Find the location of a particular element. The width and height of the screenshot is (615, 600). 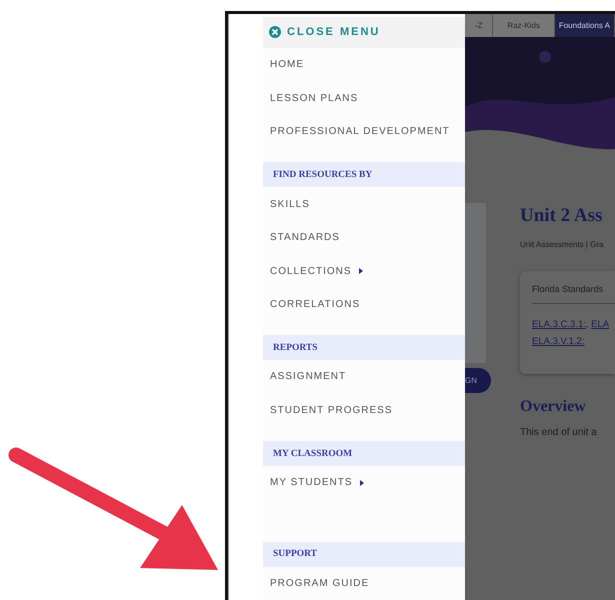

overview-text: This end of unit a is located at coordinates (559, 432).